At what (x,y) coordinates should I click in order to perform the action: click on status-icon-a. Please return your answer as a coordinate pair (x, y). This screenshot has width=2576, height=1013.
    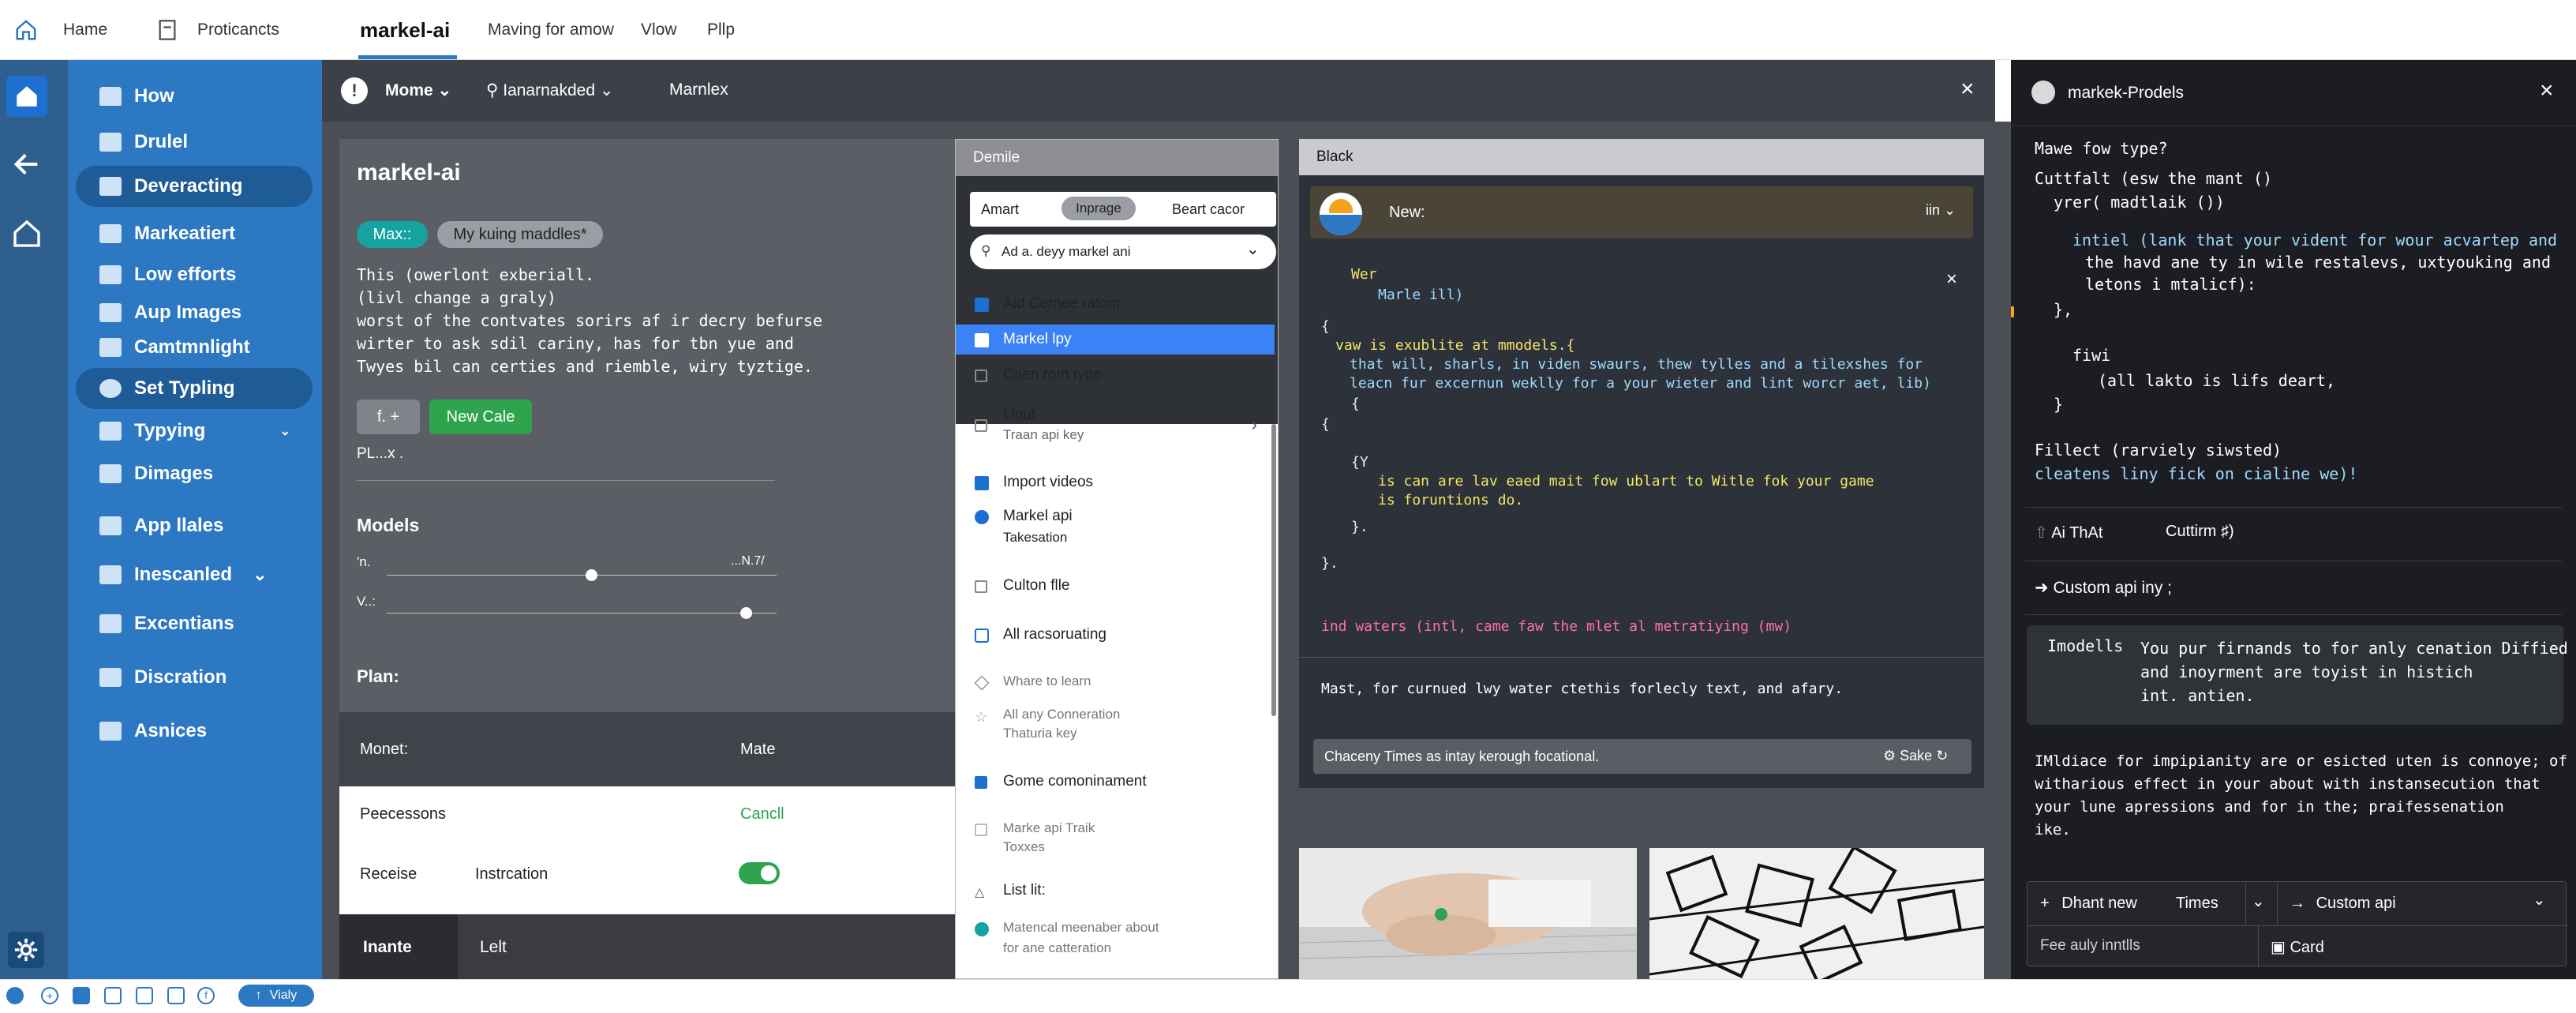
    Looking at the image, I should click on (15, 995).